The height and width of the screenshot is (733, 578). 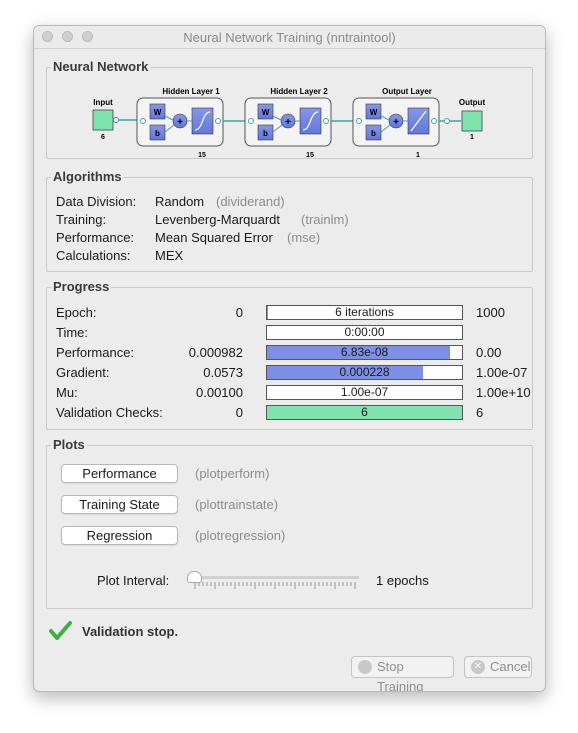 What do you see at coordinates (489, 352) in the screenshot?
I see `perf-limit: 0.00` at bounding box center [489, 352].